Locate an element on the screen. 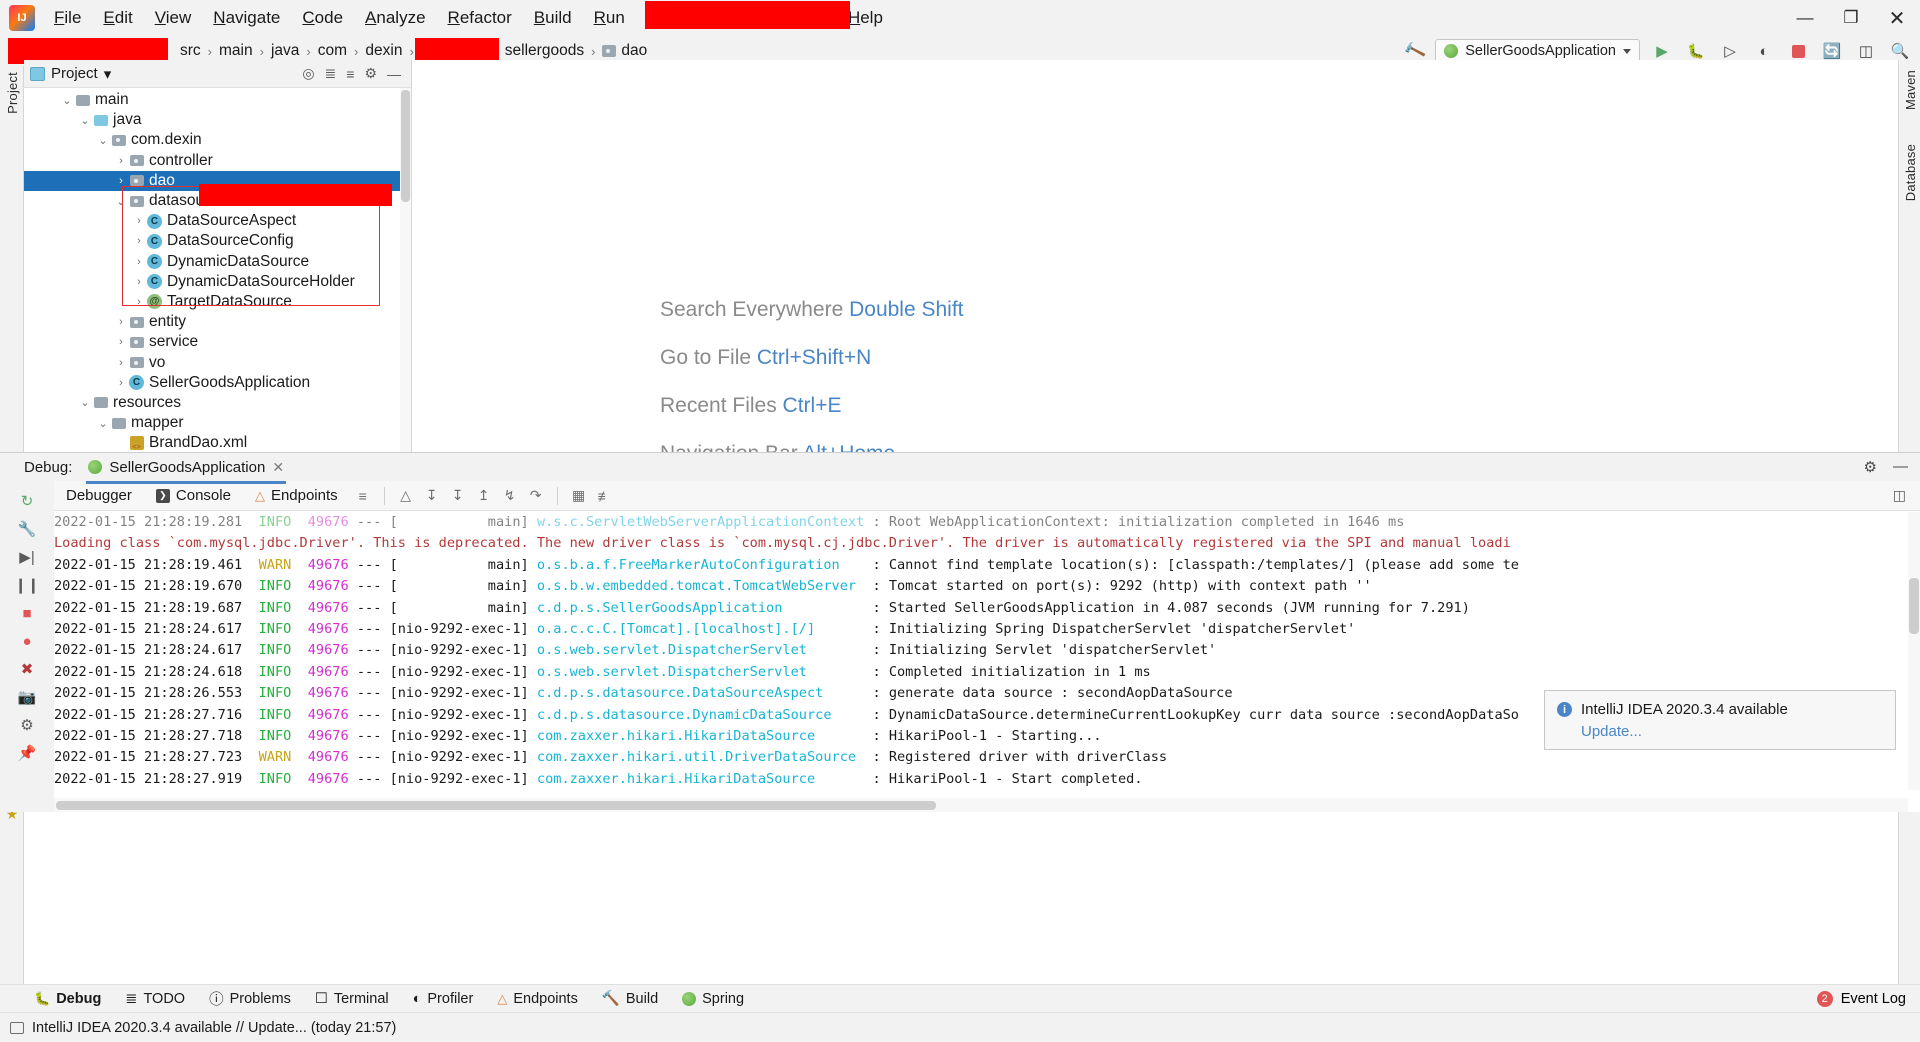 The image size is (1920, 1042). bottom-tab-todo: ≣ TODO is located at coordinates (155, 999).